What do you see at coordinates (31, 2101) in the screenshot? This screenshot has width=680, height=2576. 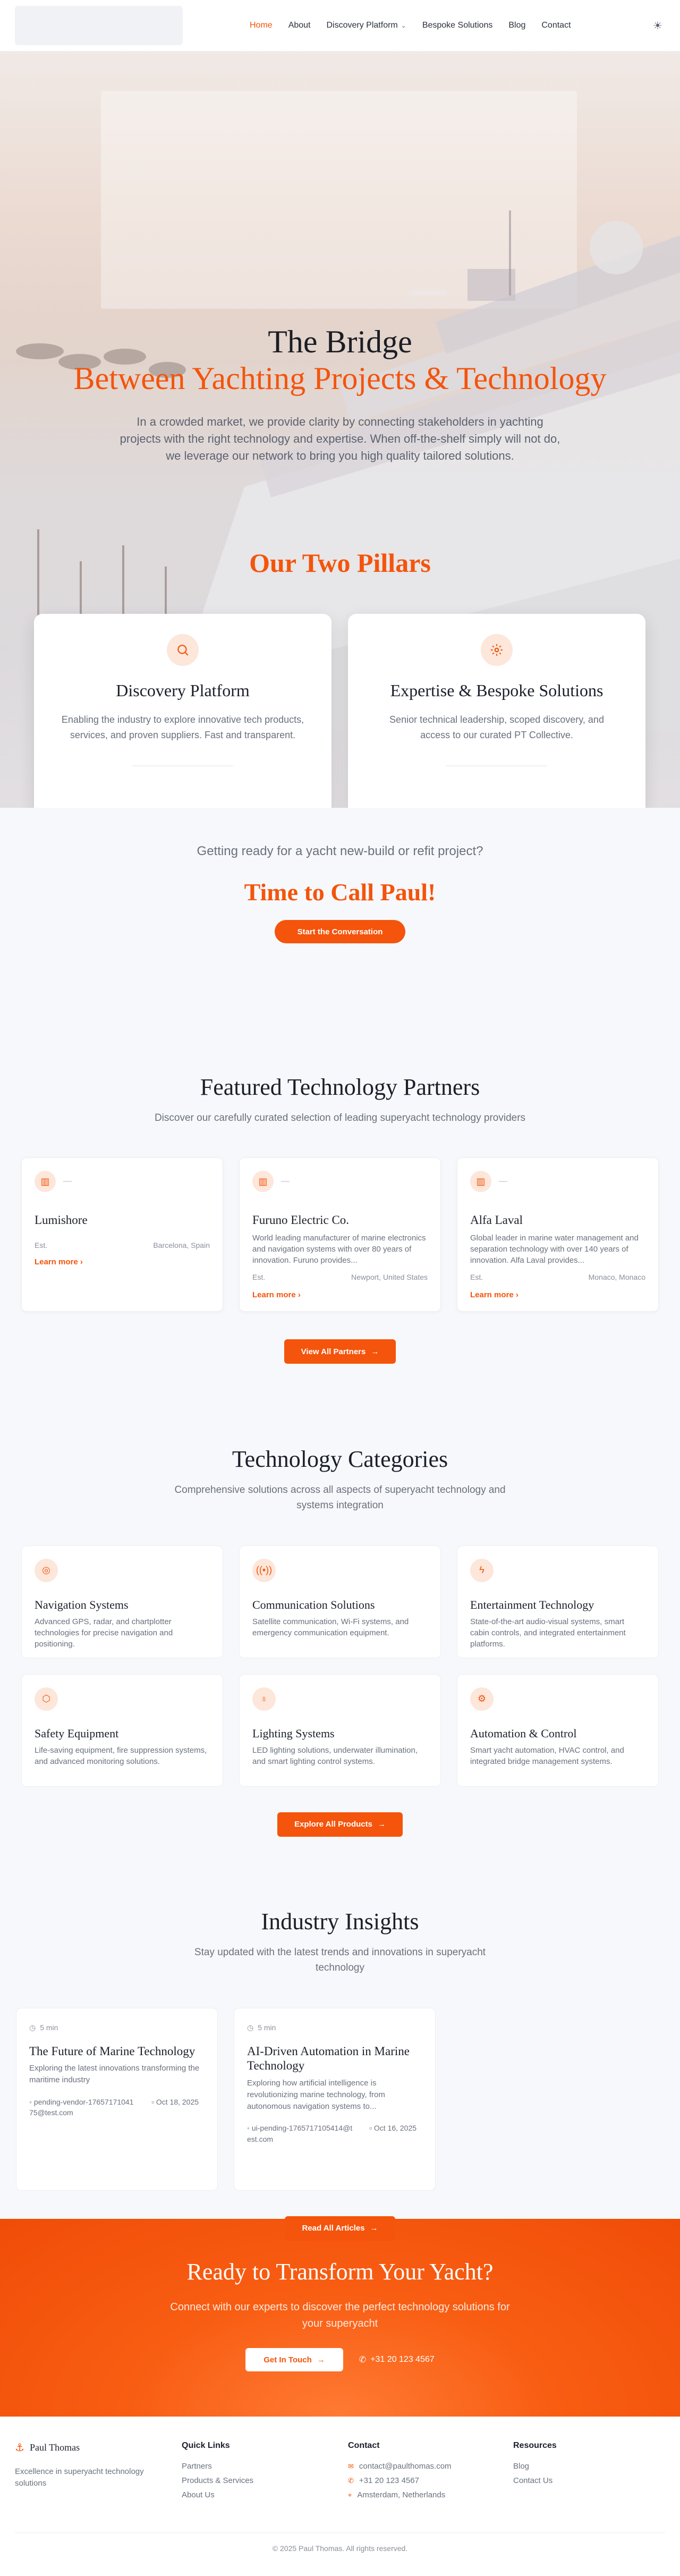 I see `user-icon: ◦` at bounding box center [31, 2101].